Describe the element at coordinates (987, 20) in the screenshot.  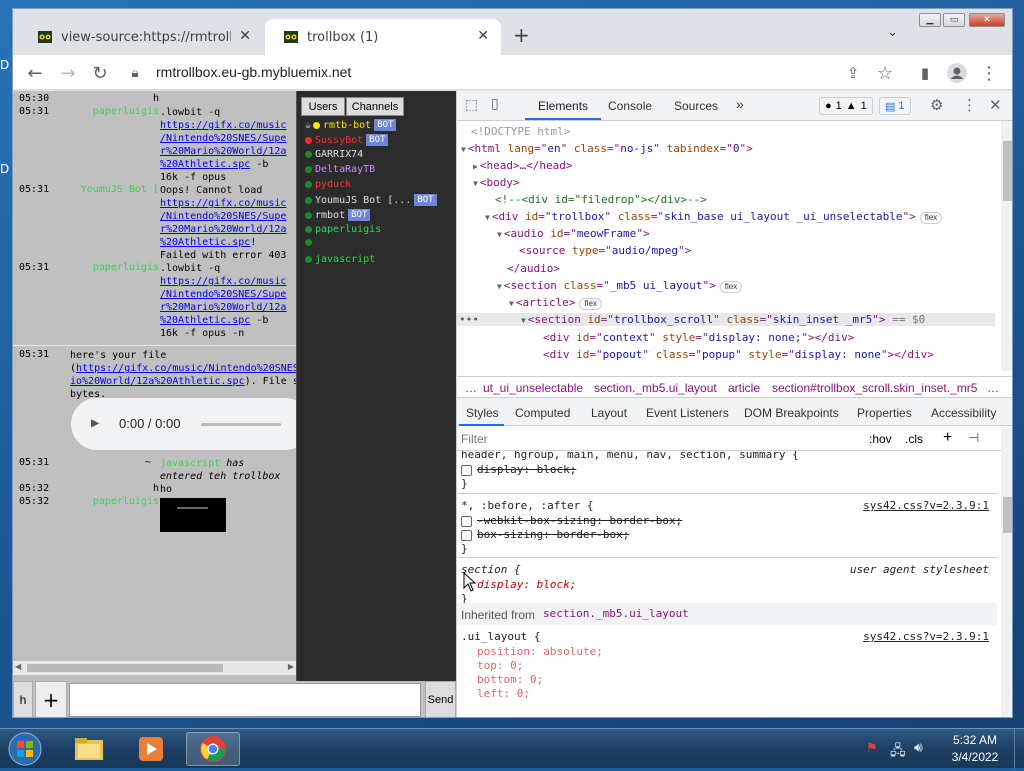
I see `close-window-button: ✕` at that location.